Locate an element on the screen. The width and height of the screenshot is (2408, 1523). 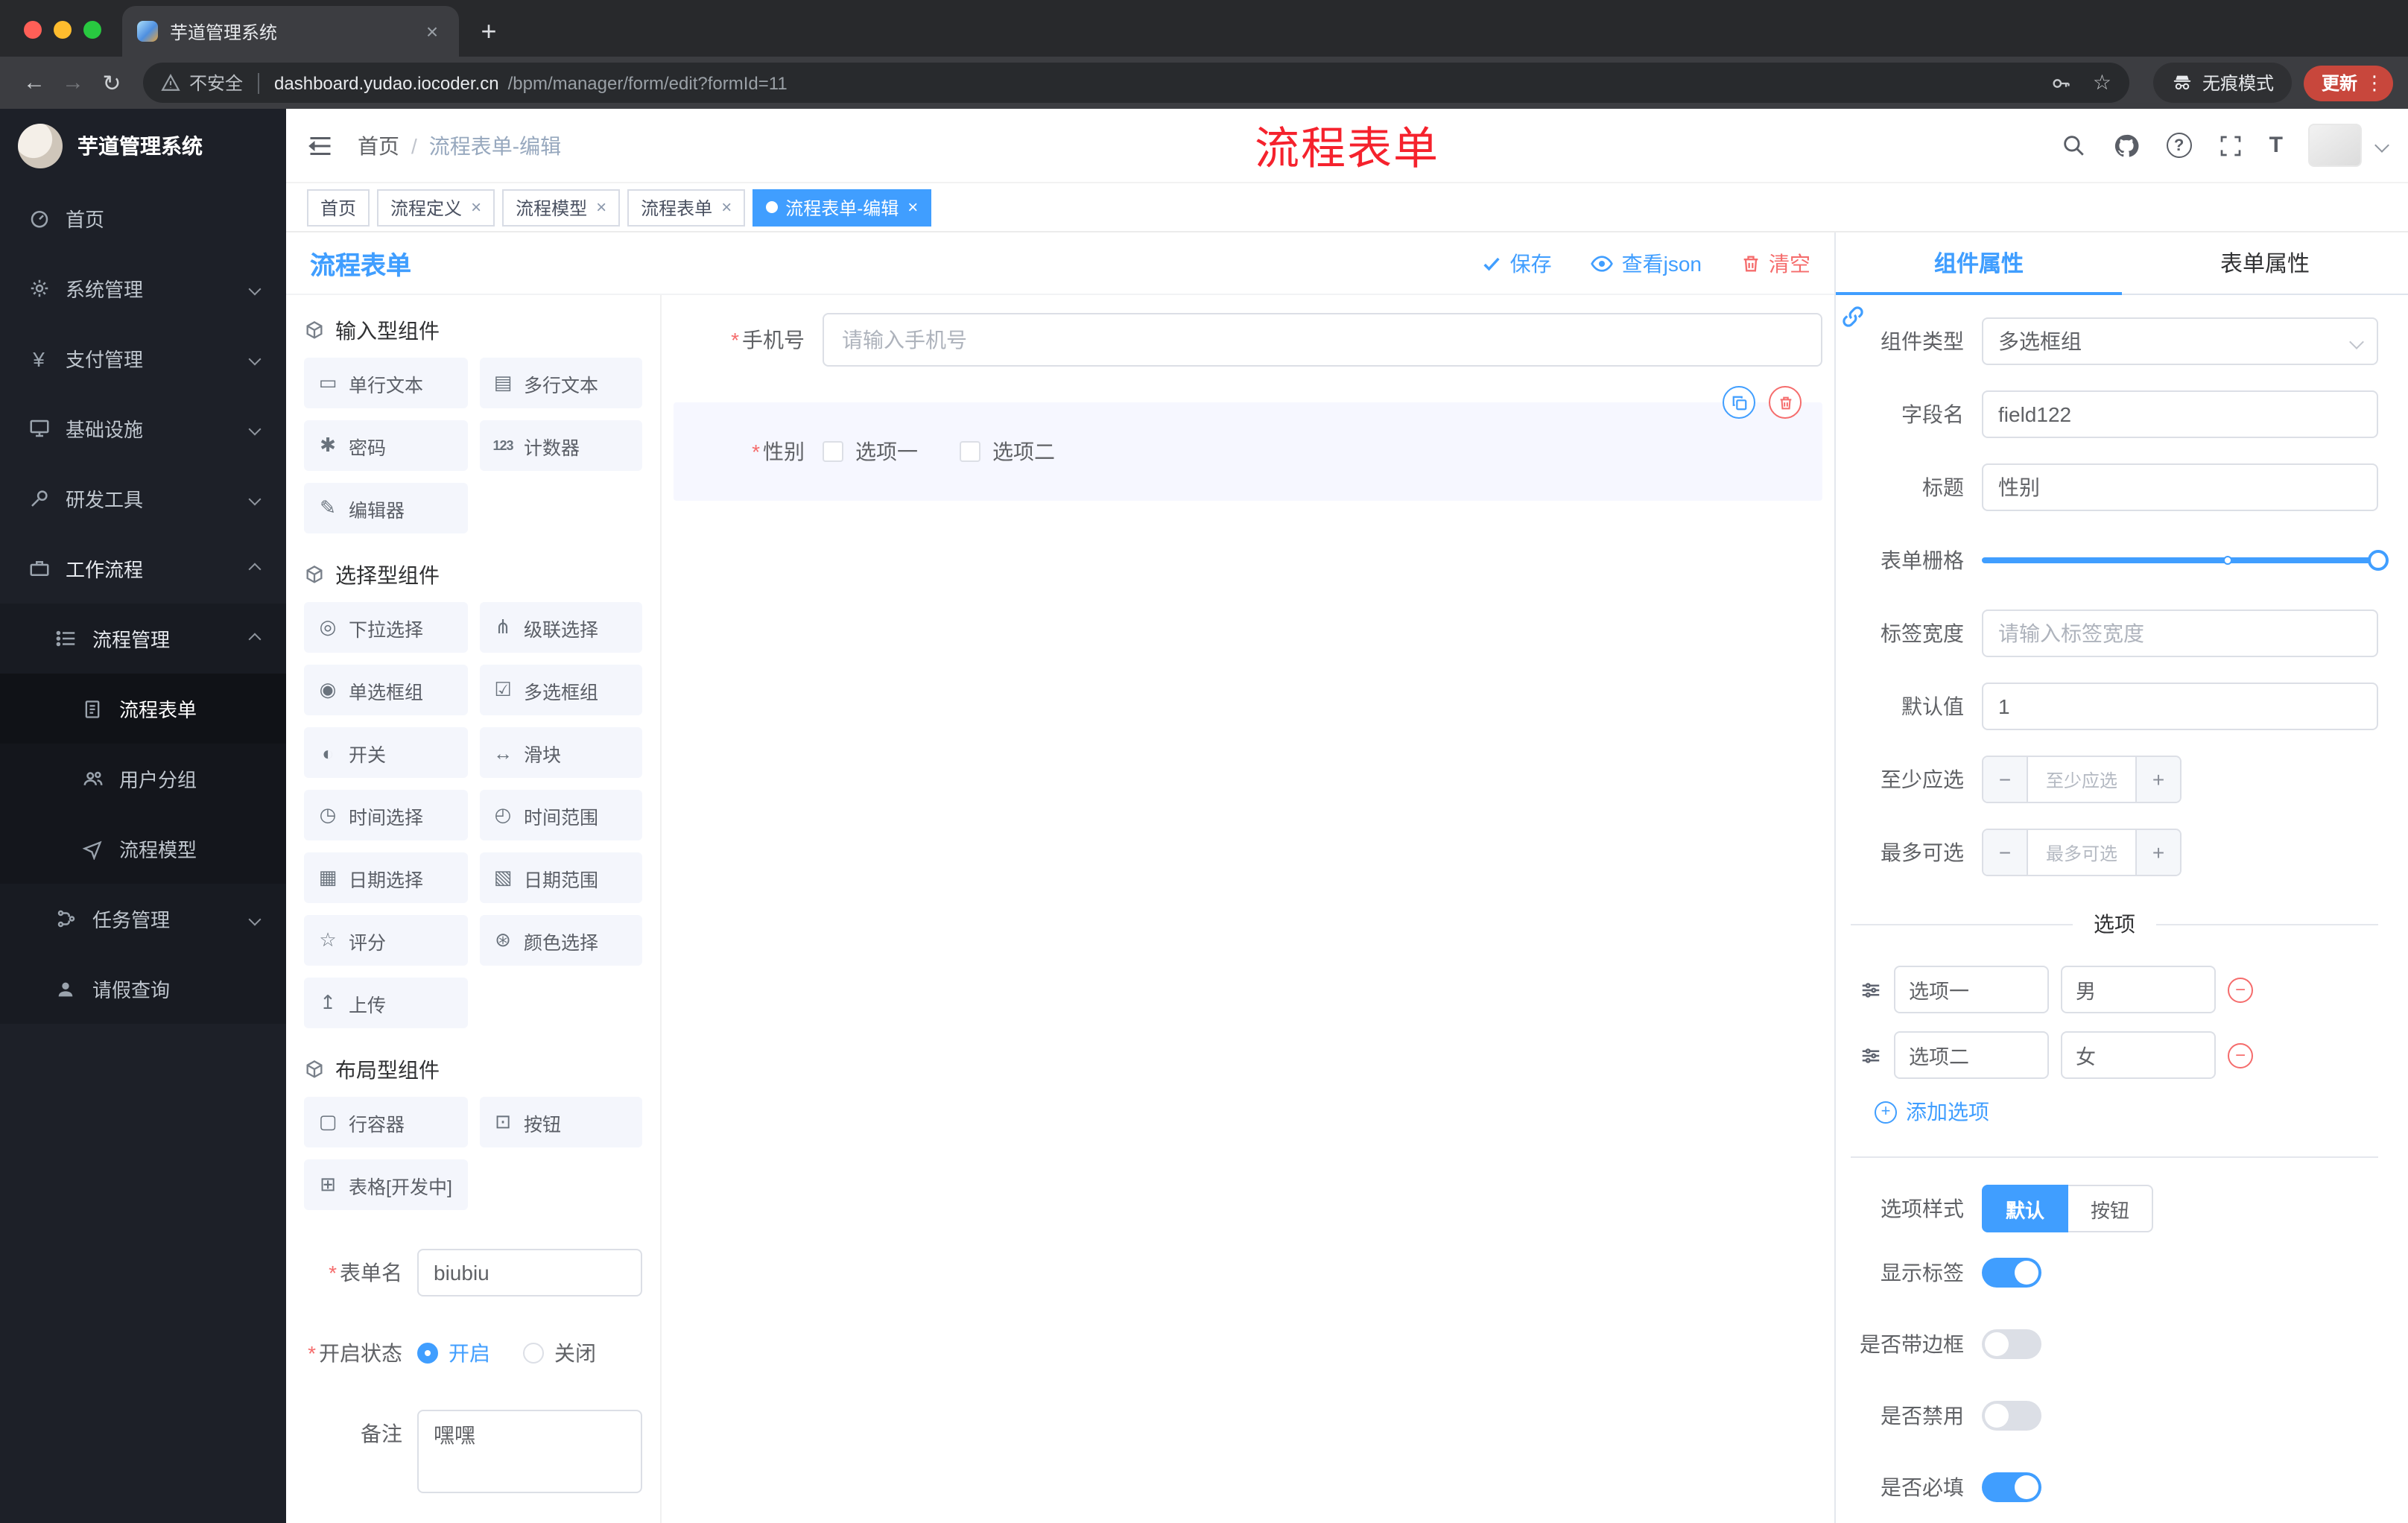
border-switch is located at coordinates (2011, 1344).